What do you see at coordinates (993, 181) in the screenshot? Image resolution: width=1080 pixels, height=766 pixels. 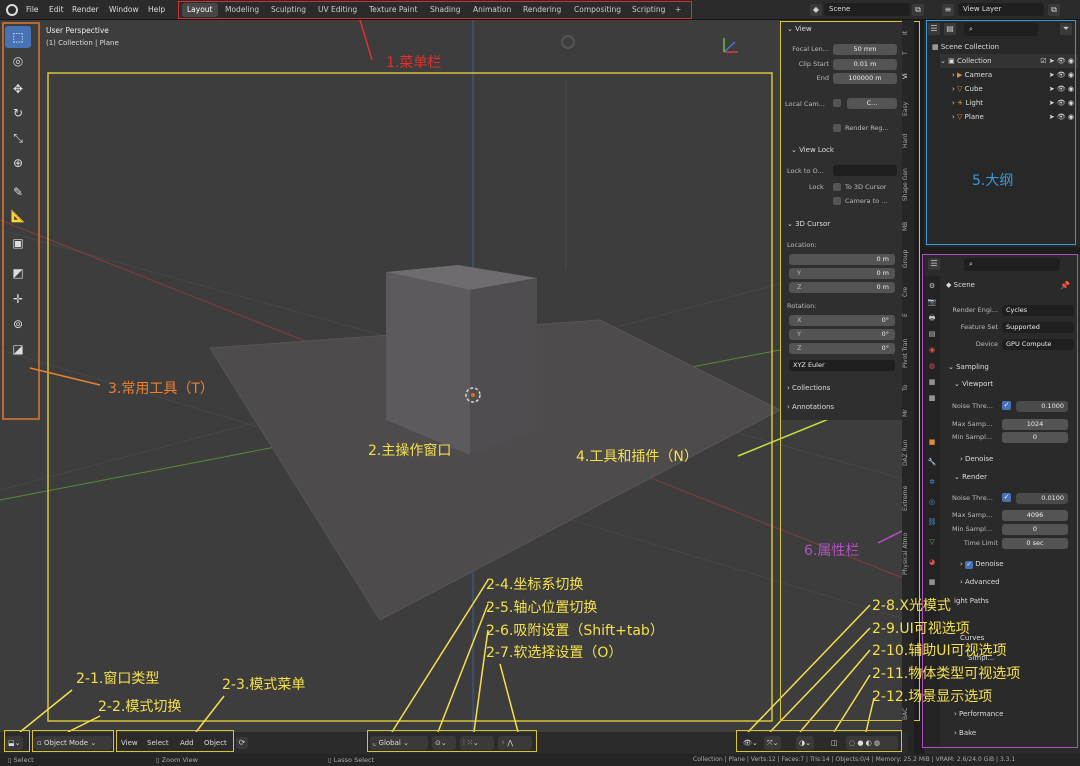 I see `annotation-outliner: 5.大纲` at bounding box center [993, 181].